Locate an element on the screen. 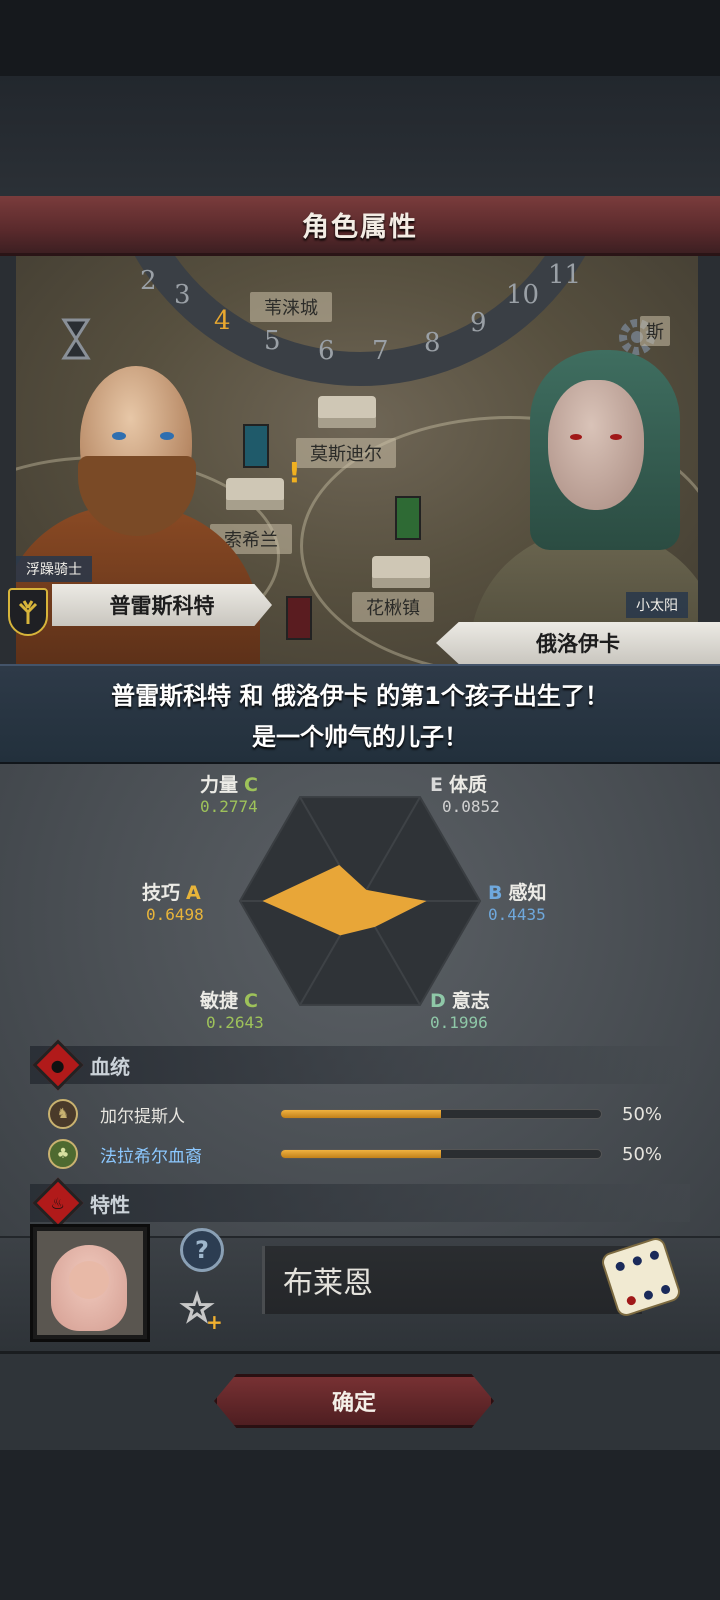  father-name: 普雷斯科特 is located at coordinates (162, 606).